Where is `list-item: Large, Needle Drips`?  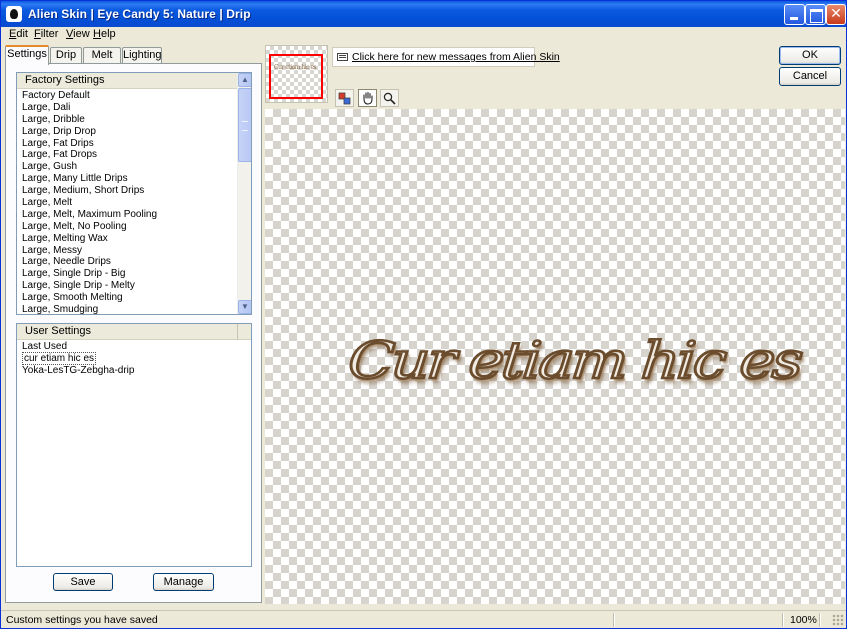
list-item: Large, Needle Drips is located at coordinates (89, 262).